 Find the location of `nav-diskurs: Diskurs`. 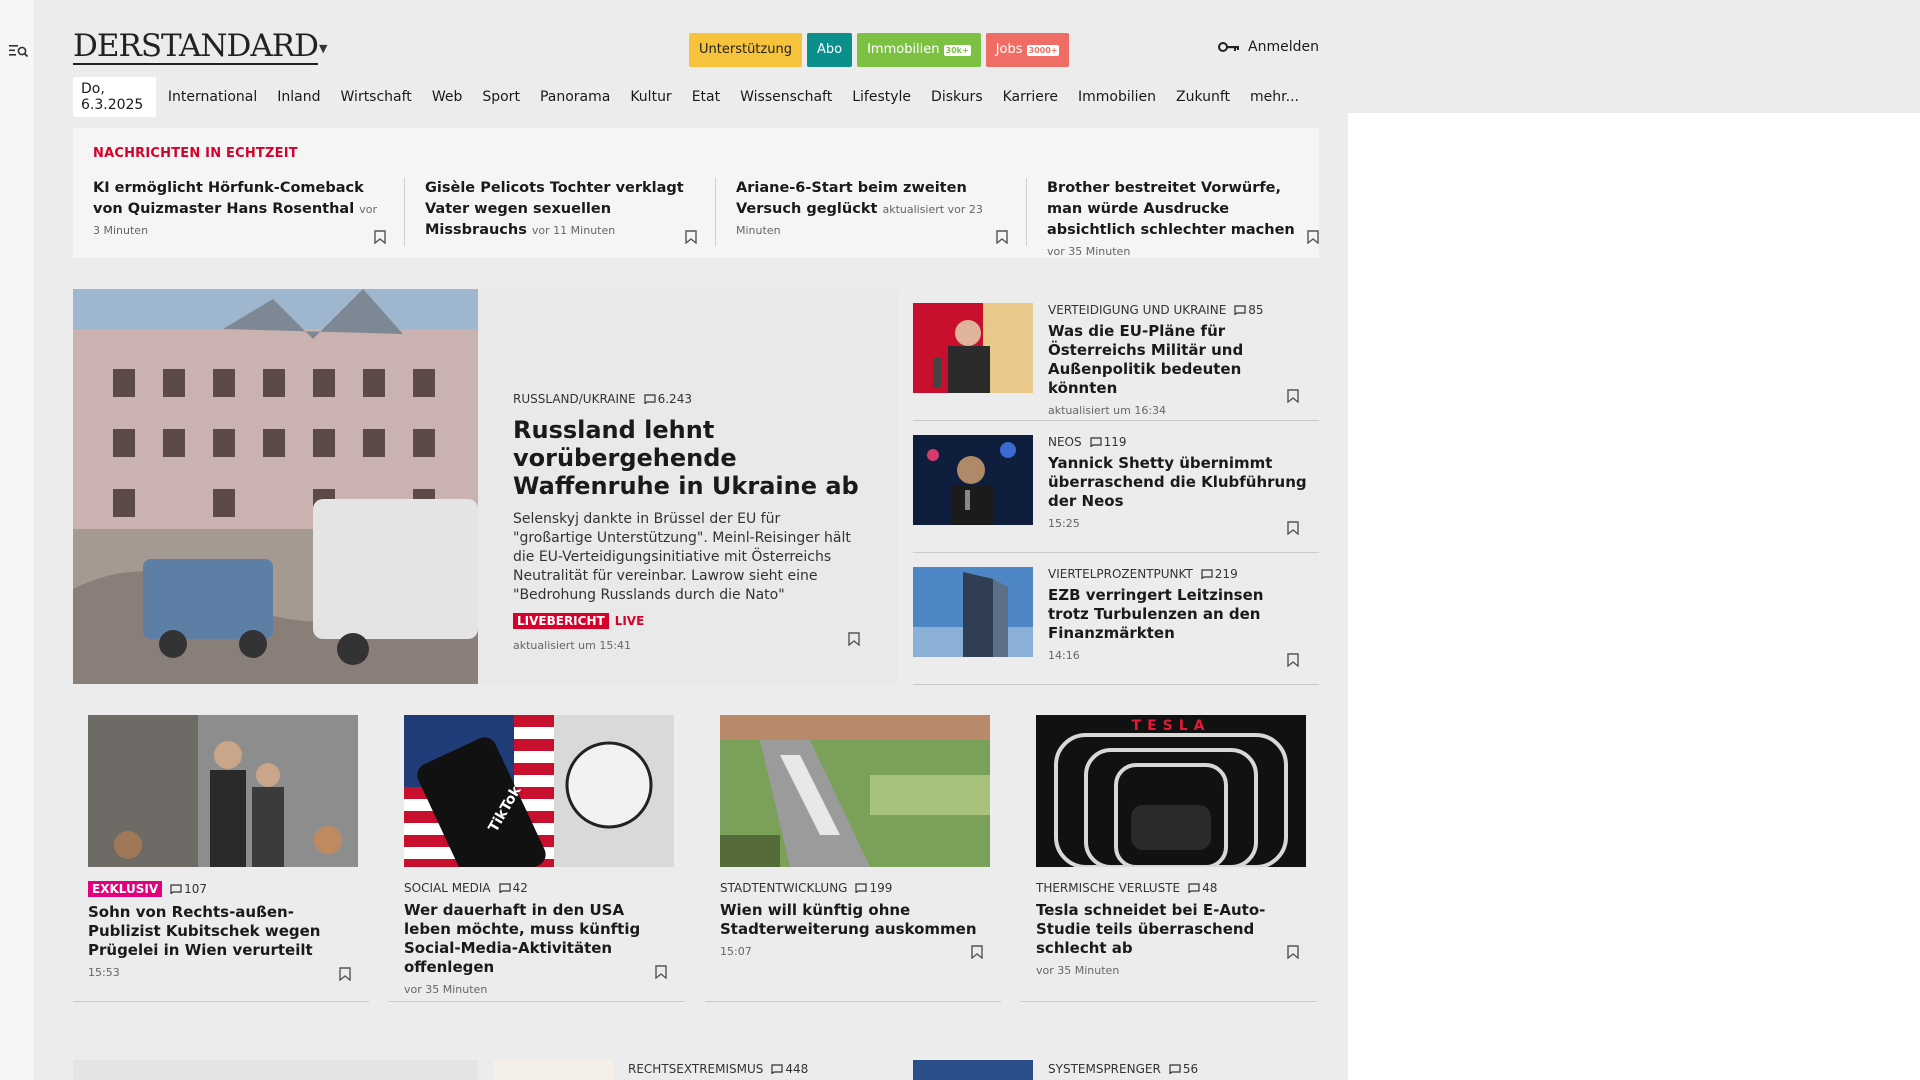

nav-diskurs: Diskurs is located at coordinates (957, 97).